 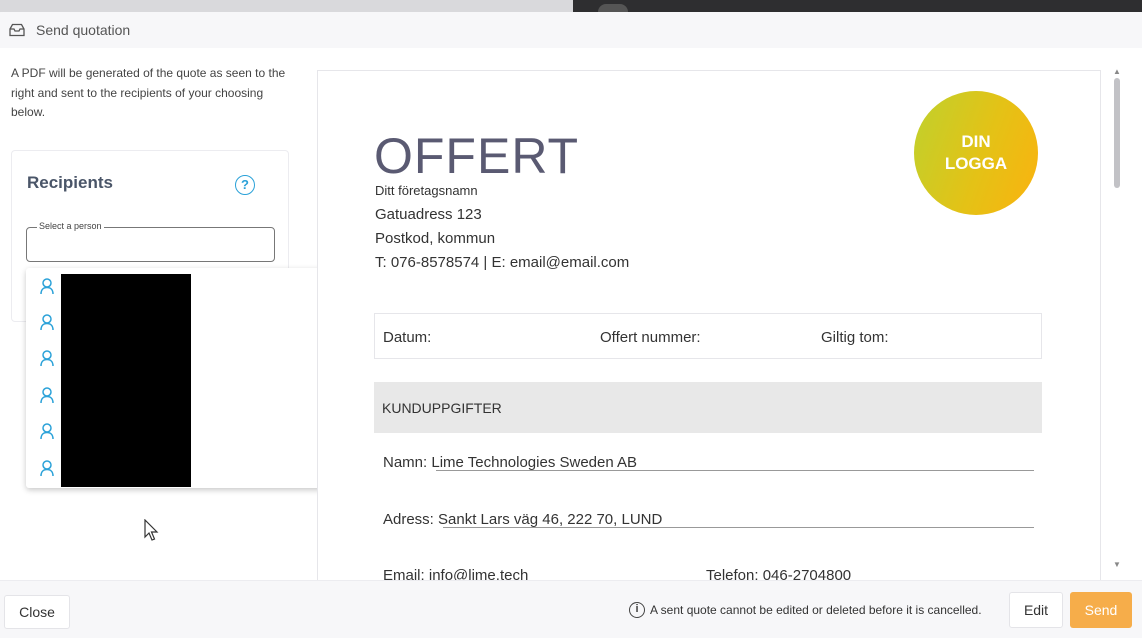 What do you see at coordinates (976, 163) in the screenshot?
I see `logo-line-2: LOGGA` at bounding box center [976, 163].